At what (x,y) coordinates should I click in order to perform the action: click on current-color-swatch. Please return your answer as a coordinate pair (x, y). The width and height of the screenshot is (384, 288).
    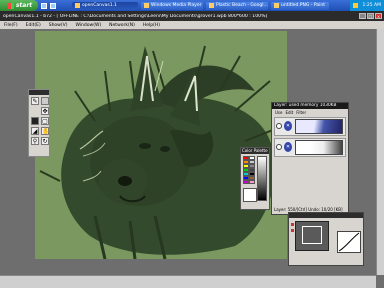
    Looking at the image, I should click on (250, 195).